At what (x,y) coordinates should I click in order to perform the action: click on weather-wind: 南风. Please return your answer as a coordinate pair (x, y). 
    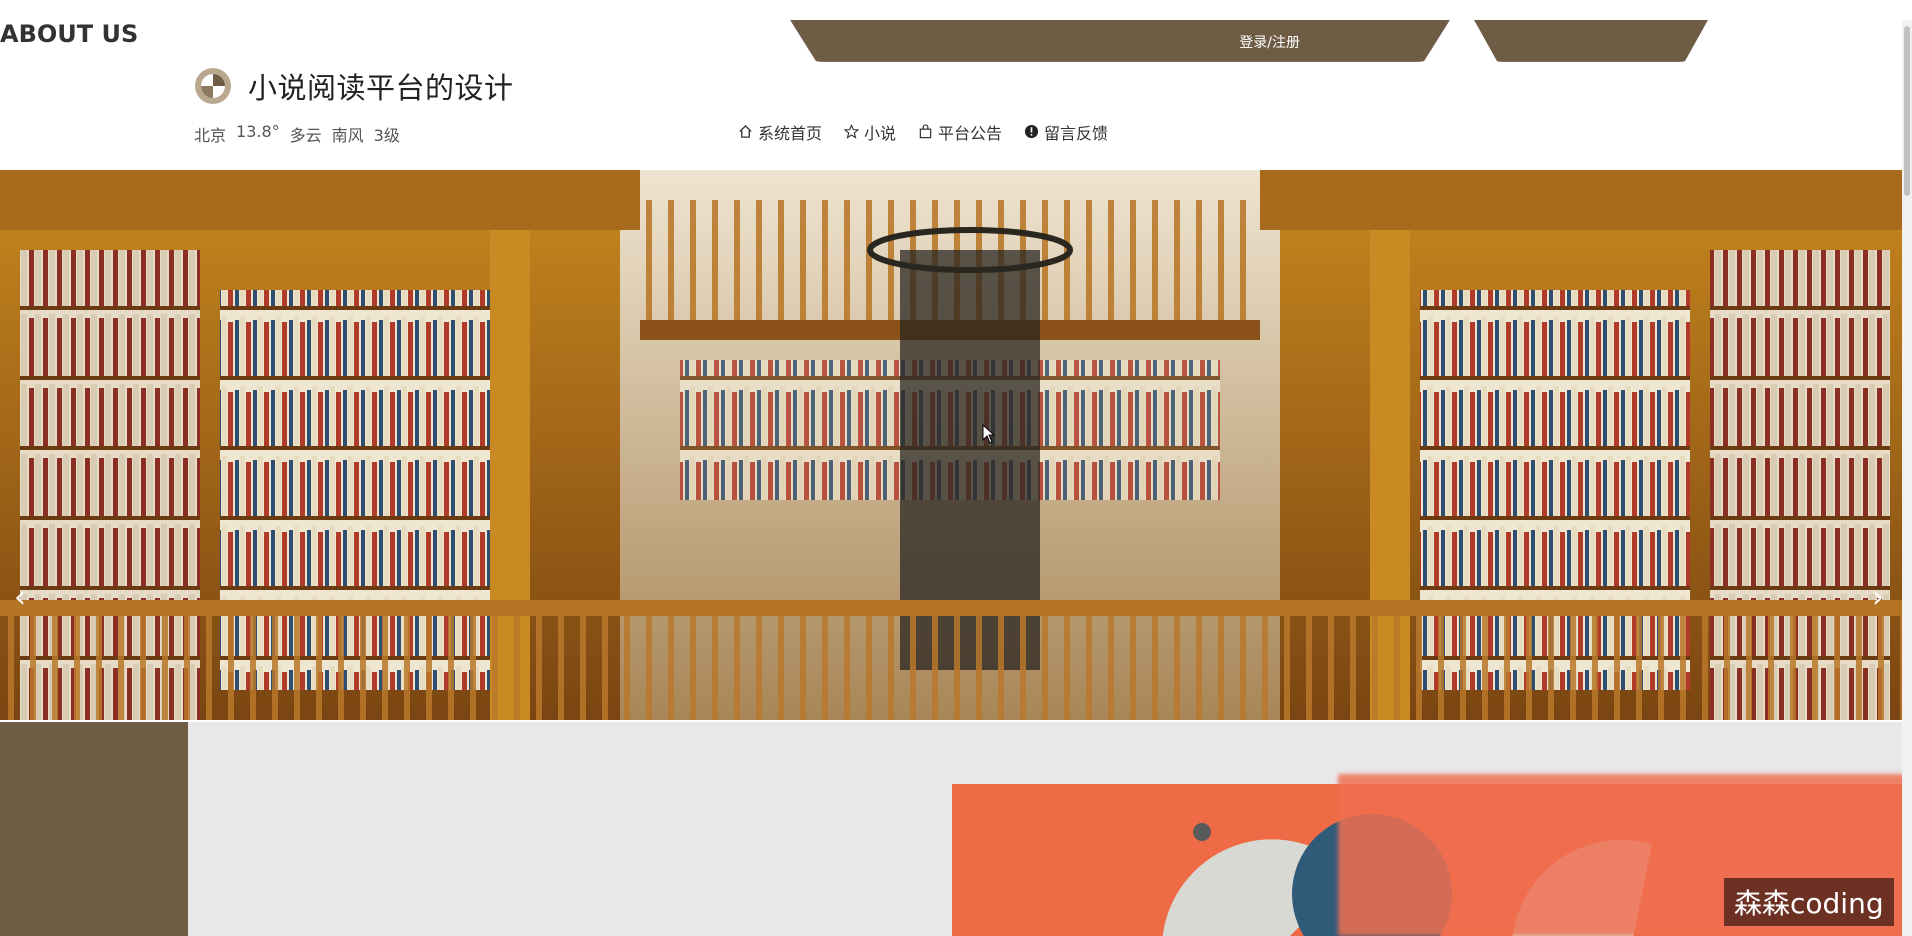
    Looking at the image, I should click on (347, 135).